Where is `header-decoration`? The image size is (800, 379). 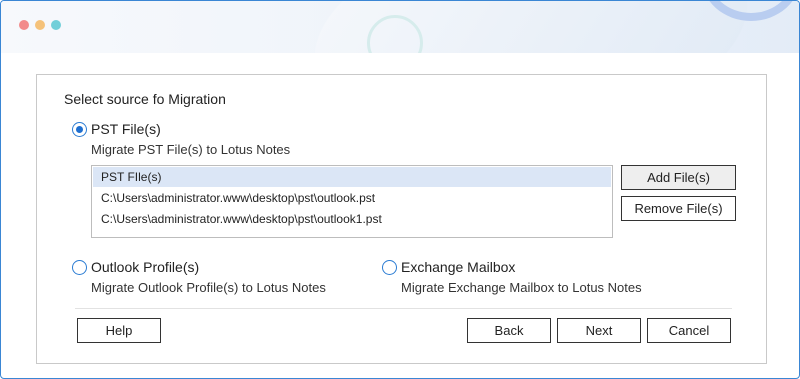 header-decoration is located at coordinates (531, 27).